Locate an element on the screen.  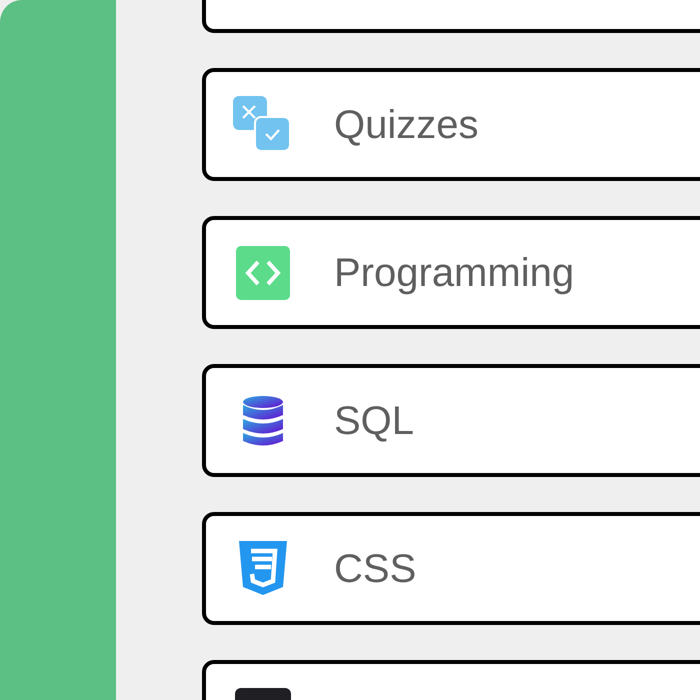
category-label: SQL is located at coordinates (374, 421).